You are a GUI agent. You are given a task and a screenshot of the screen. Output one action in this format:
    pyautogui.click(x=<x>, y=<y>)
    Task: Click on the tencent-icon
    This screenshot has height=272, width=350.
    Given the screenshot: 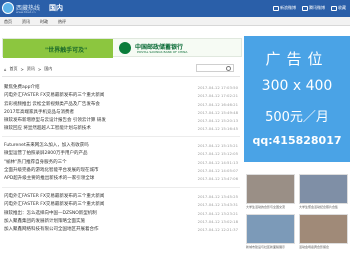 What is the action you would take?
    pyautogui.click(x=305, y=8)
    